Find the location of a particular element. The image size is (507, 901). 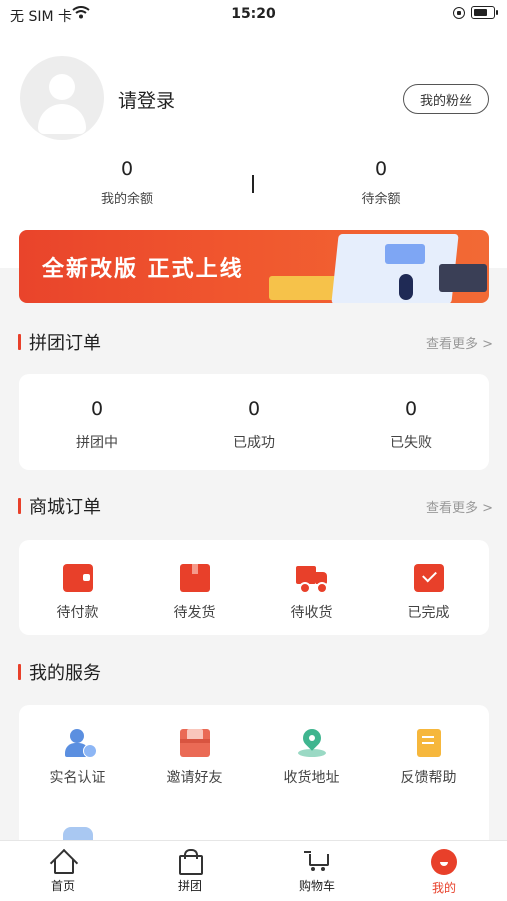

balance-label: 我的余额 is located at coordinates (126, 199).